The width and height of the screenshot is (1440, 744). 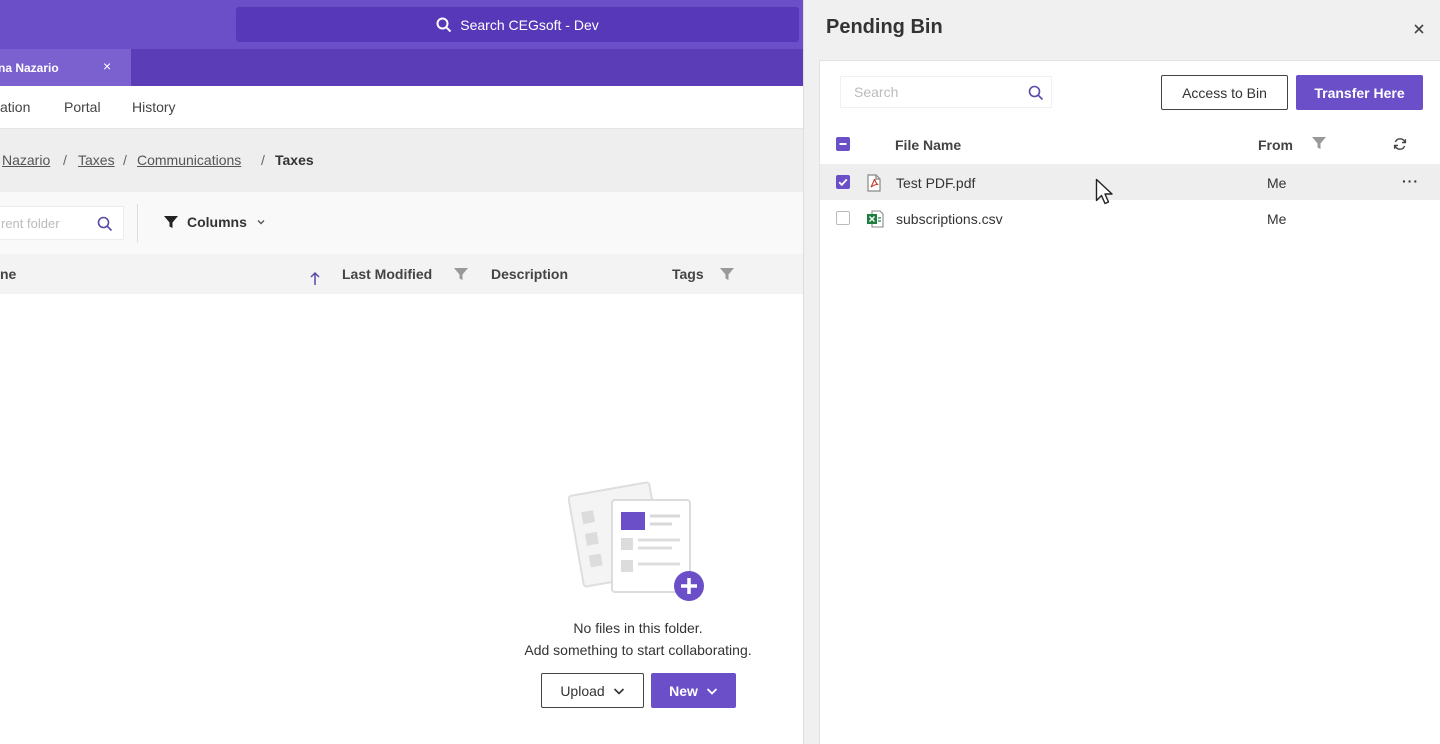 I want to click on toolbar-divider, so click(x=137, y=223).